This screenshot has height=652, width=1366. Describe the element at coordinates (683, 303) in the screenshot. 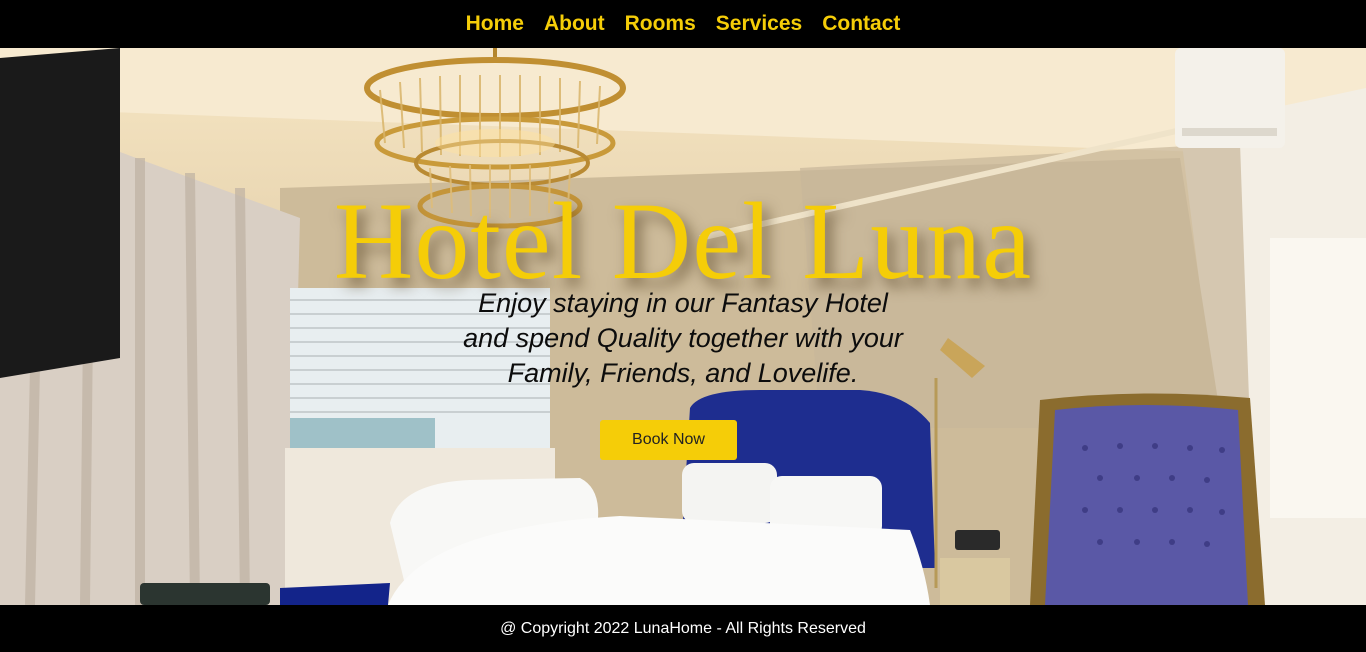

I see `hero-subtitle-line-1: Enjoy staying in our Fantasy Hotel` at that location.